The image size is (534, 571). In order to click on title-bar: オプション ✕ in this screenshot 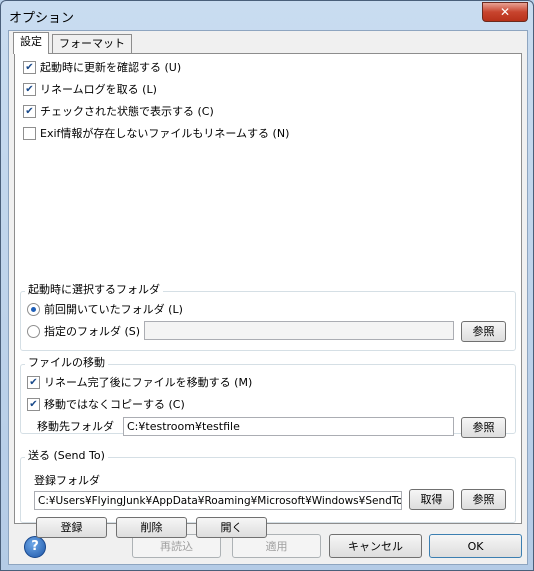, I will do `click(267, 15)`.